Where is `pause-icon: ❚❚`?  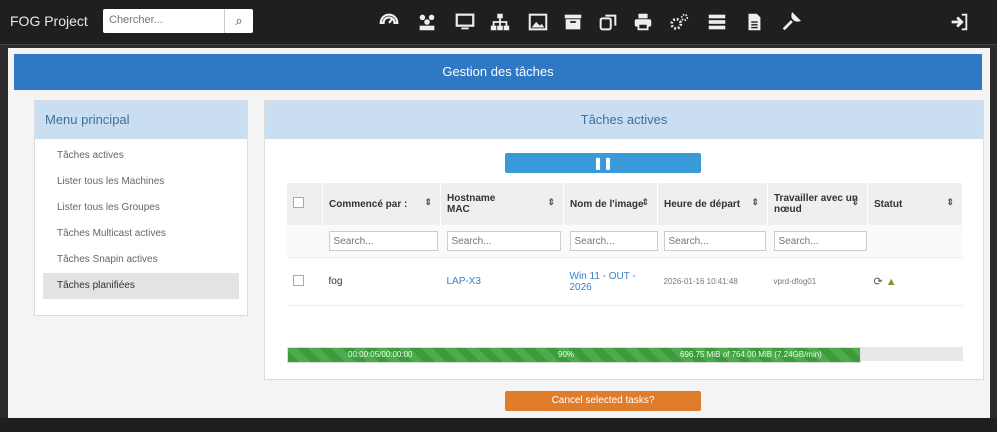
pause-icon: ❚❚ is located at coordinates (603, 163).